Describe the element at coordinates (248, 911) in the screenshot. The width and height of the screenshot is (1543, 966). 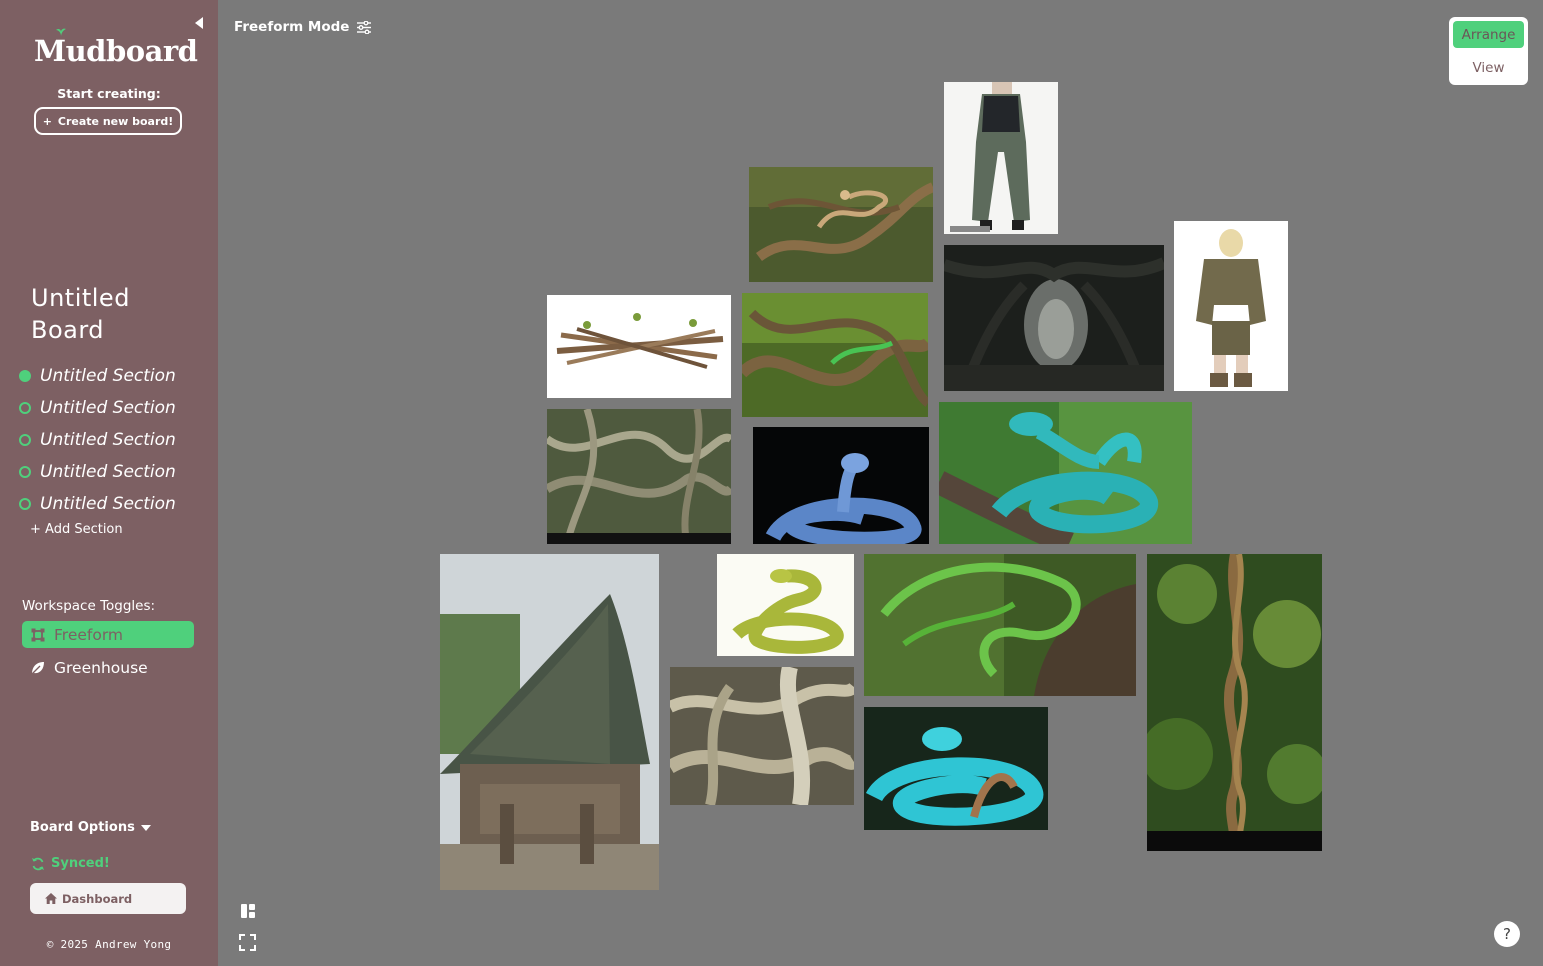
I see `layout-icon` at that location.